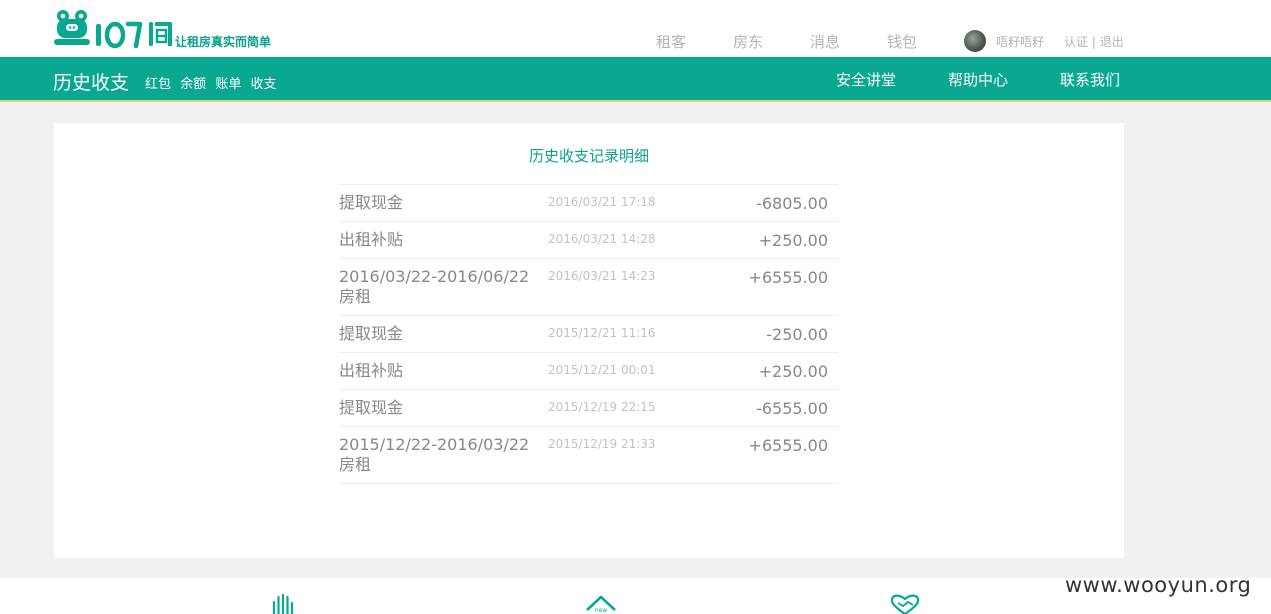  Describe the element at coordinates (263, 84) in the screenshot. I see `sub-link-income-expense: 收支` at that location.